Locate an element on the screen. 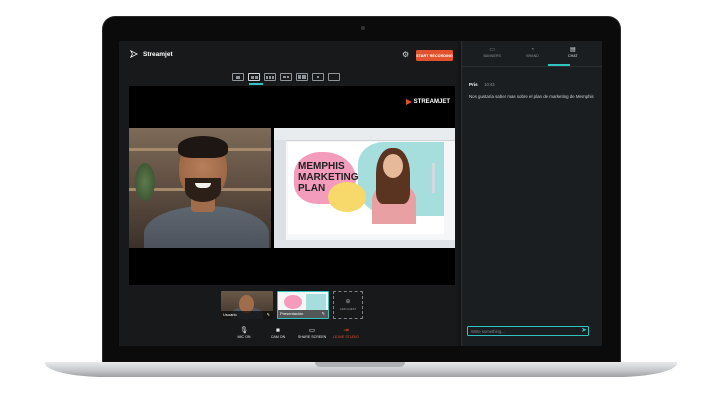  leave-label: LEAVE STUDIO is located at coordinates (346, 337).